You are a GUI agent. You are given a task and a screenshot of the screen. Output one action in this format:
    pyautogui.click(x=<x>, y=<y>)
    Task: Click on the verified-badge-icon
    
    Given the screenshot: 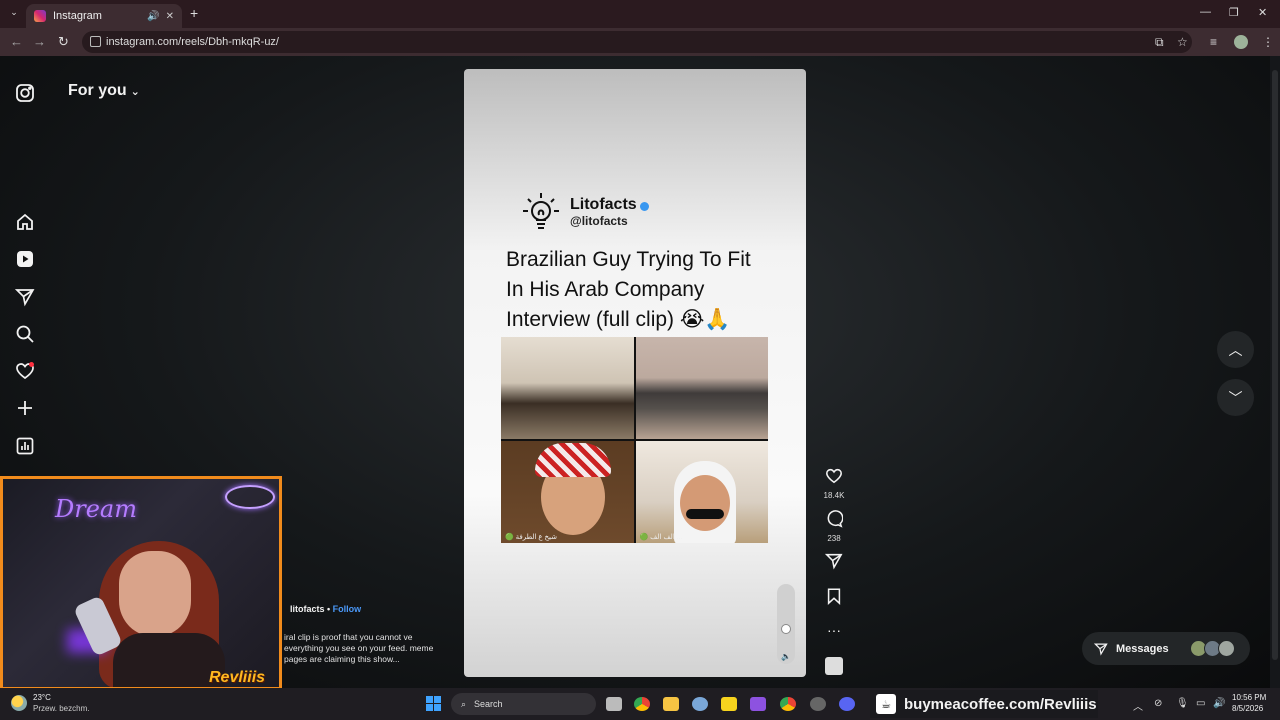 What is the action you would take?
    pyautogui.click(x=644, y=206)
    